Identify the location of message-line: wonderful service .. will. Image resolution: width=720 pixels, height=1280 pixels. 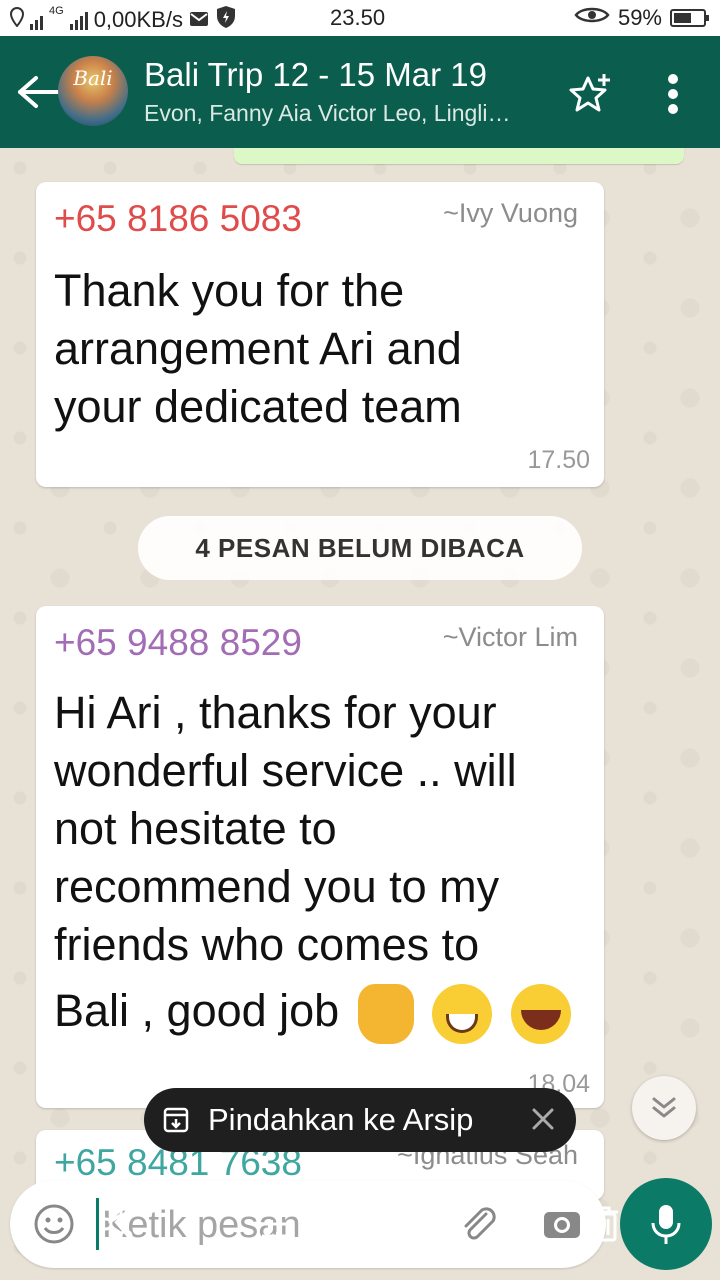
(285, 770).